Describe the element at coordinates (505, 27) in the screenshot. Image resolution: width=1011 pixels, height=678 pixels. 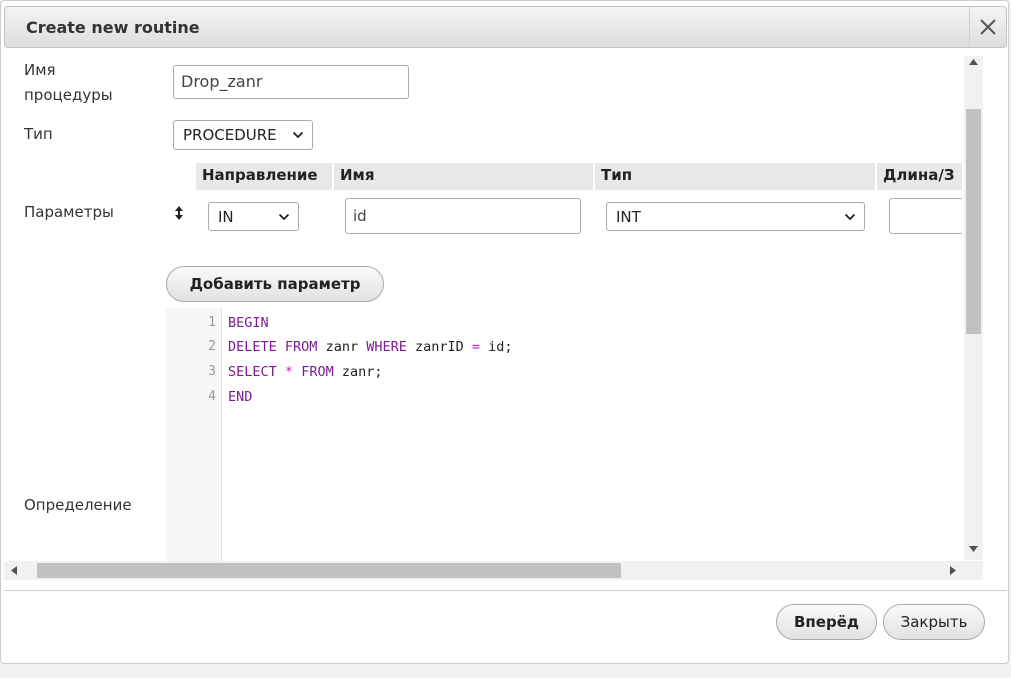
I see `dialog-titlebar: Create new routine` at that location.